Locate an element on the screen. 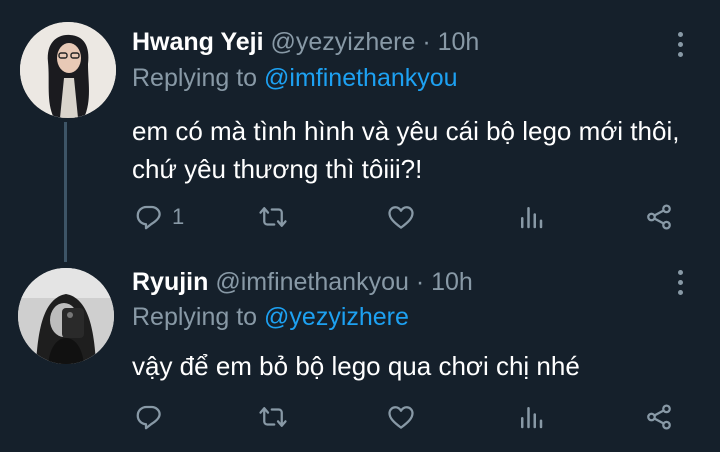 This screenshot has height=452, width=720. replying-to: Replying to @yezyizhere is located at coordinates (270, 317).